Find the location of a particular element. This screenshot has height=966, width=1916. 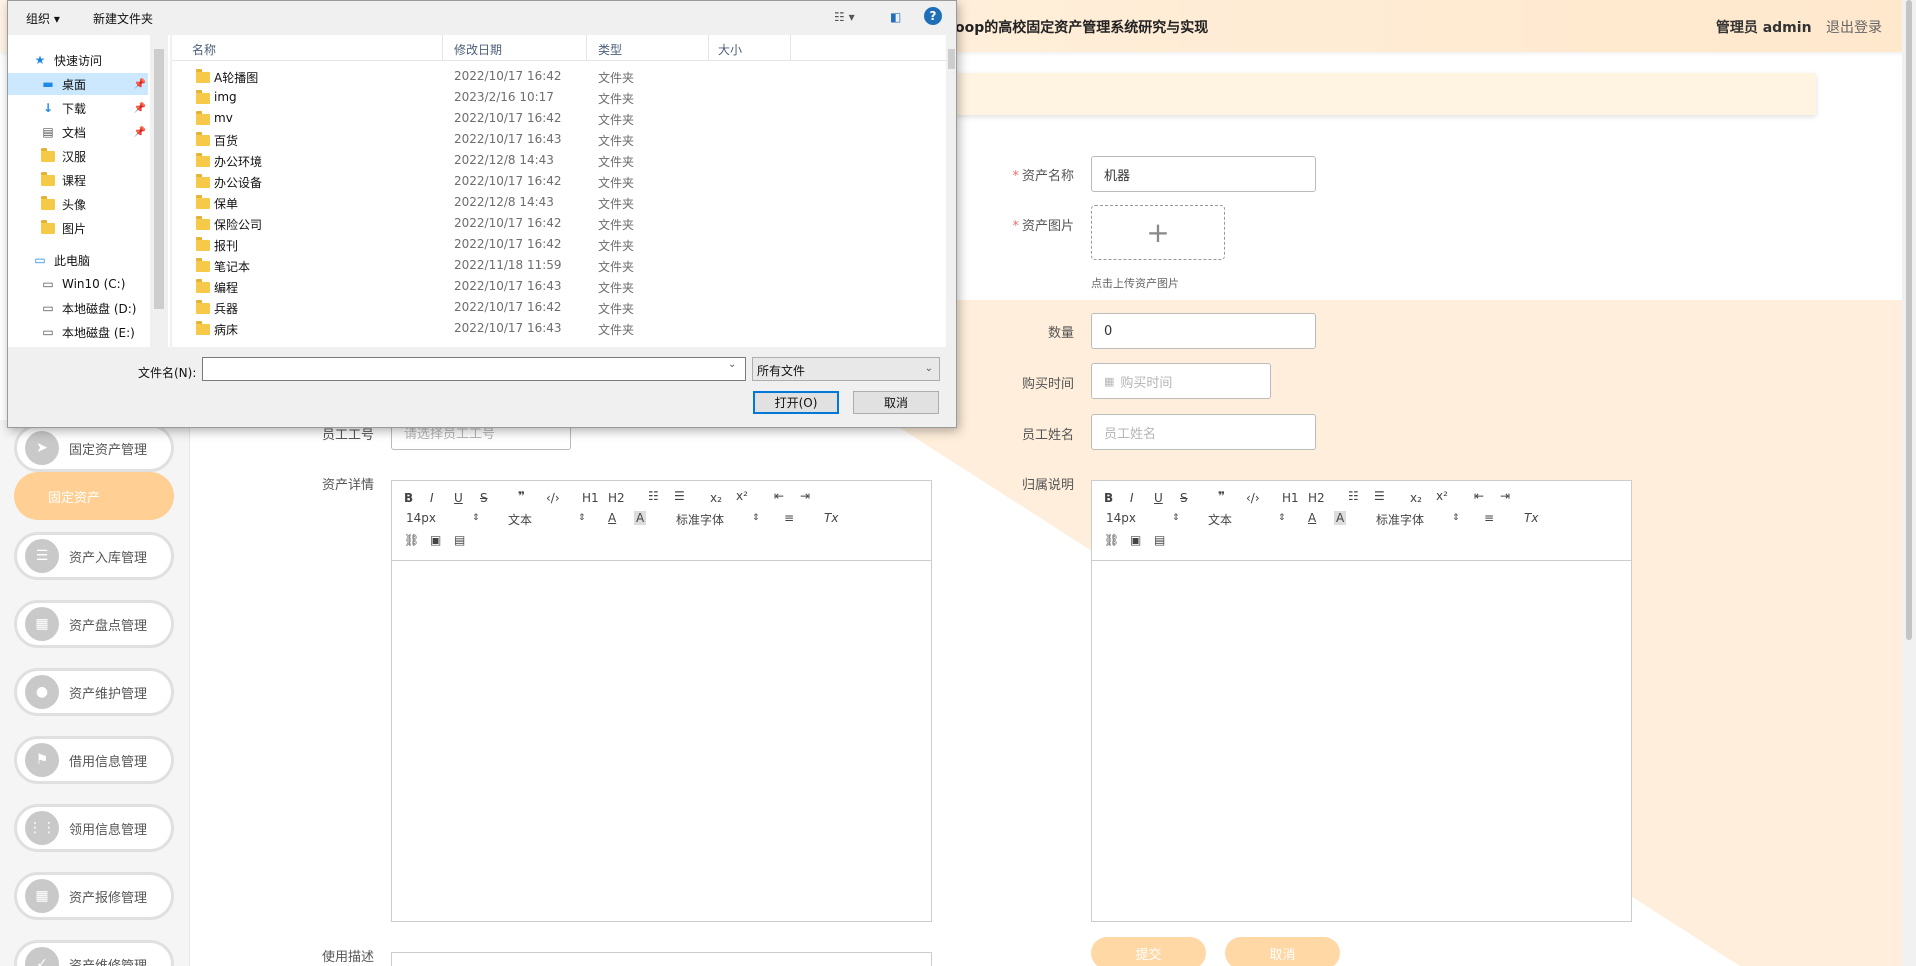

file-row: 办公环境 2022/12/8 14:43 文件夹 is located at coordinates (472, 160).